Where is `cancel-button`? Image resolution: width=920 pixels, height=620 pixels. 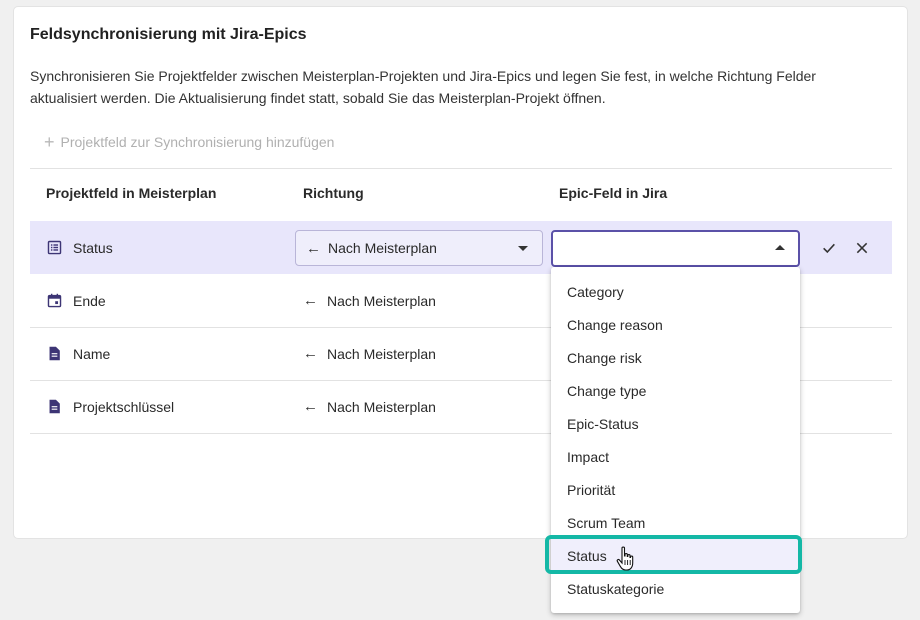
cancel-button is located at coordinates (862, 248).